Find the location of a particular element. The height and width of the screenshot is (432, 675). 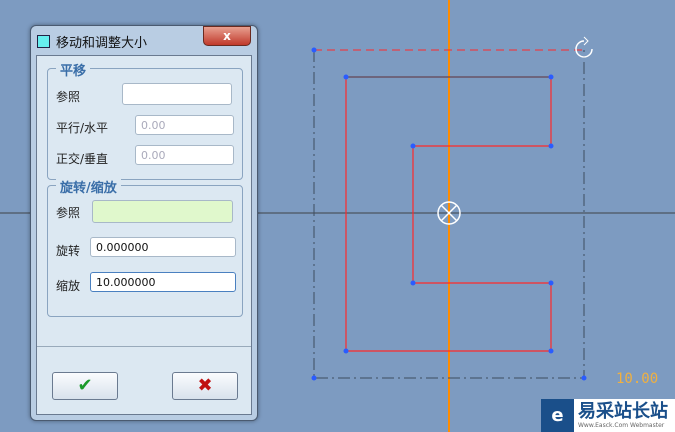

rotate-ref-label: 参照 is located at coordinates (68, 213).